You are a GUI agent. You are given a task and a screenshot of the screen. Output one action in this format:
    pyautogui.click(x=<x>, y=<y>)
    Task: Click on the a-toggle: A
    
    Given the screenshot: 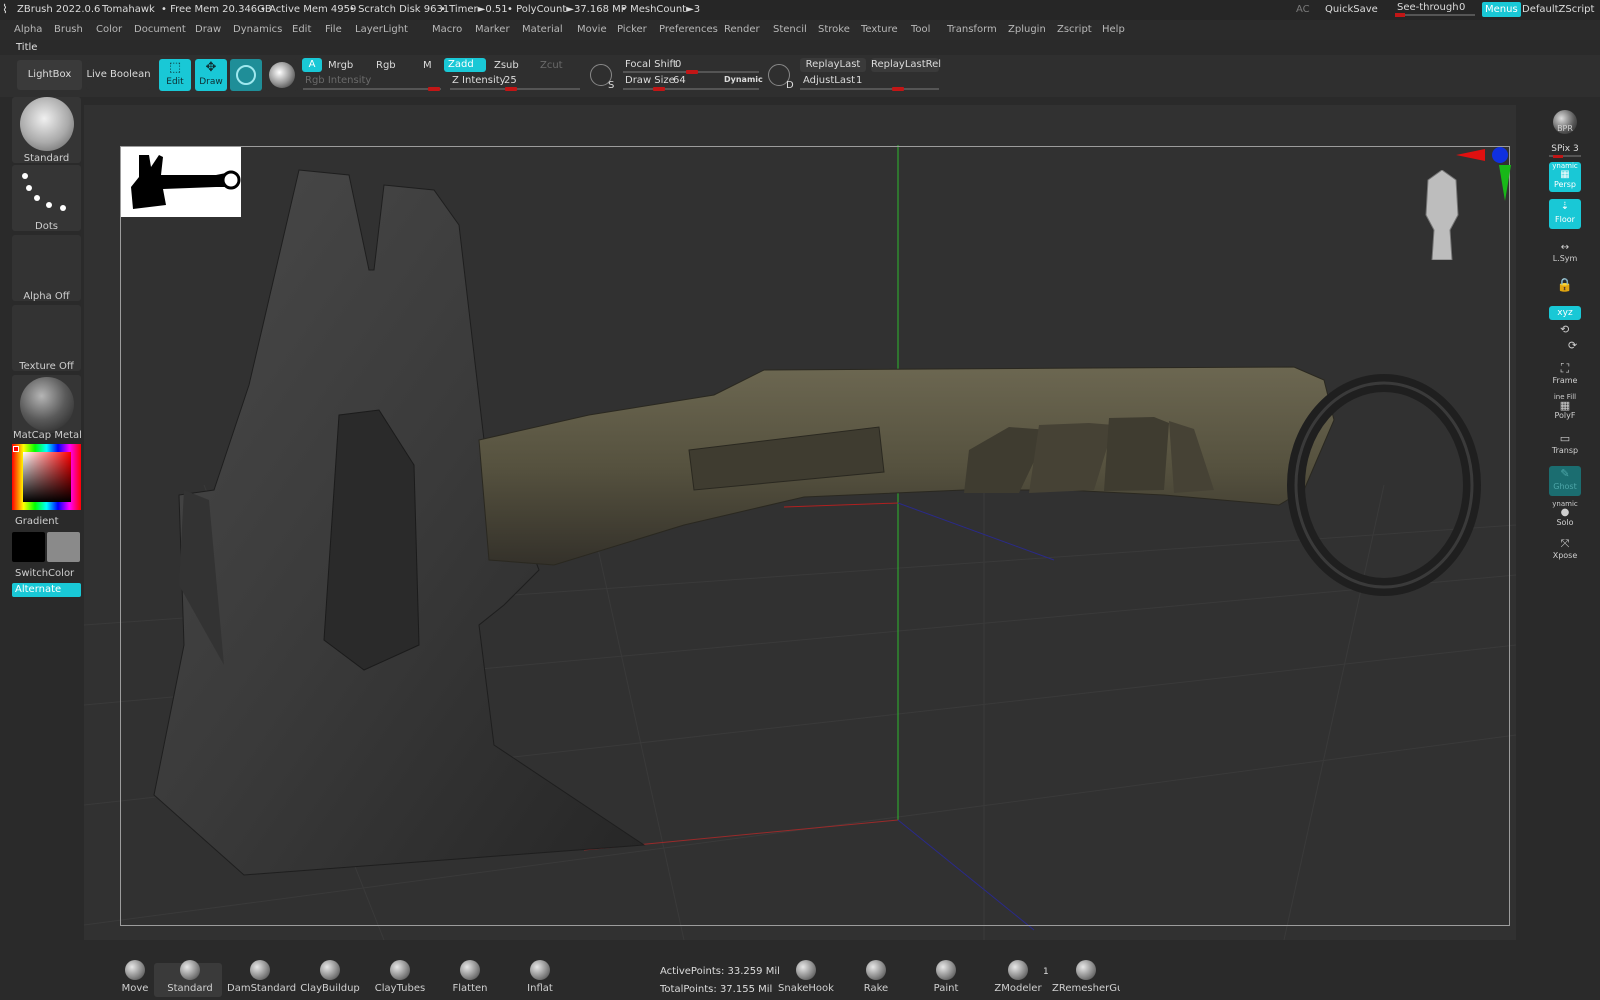 What is the action you would take?
    pyautogui.click(x=312, y=65)
    